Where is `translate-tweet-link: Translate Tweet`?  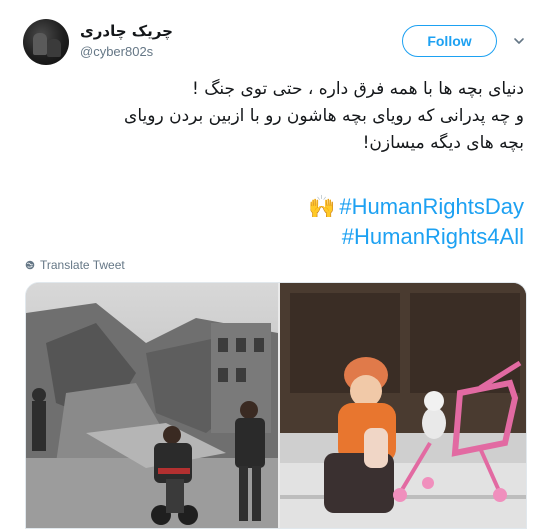 translate-tweet-link: Translate Tweet is located at coordinates (75, 265).